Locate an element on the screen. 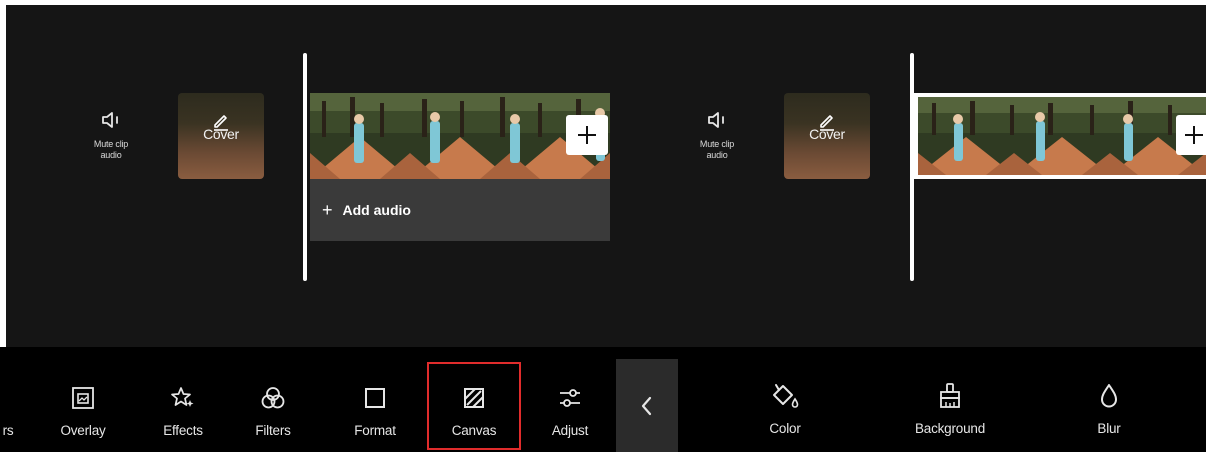 This screenshot has height=452, width=1206. add-audio-label: Add audio is located at coordinates (376, 210).